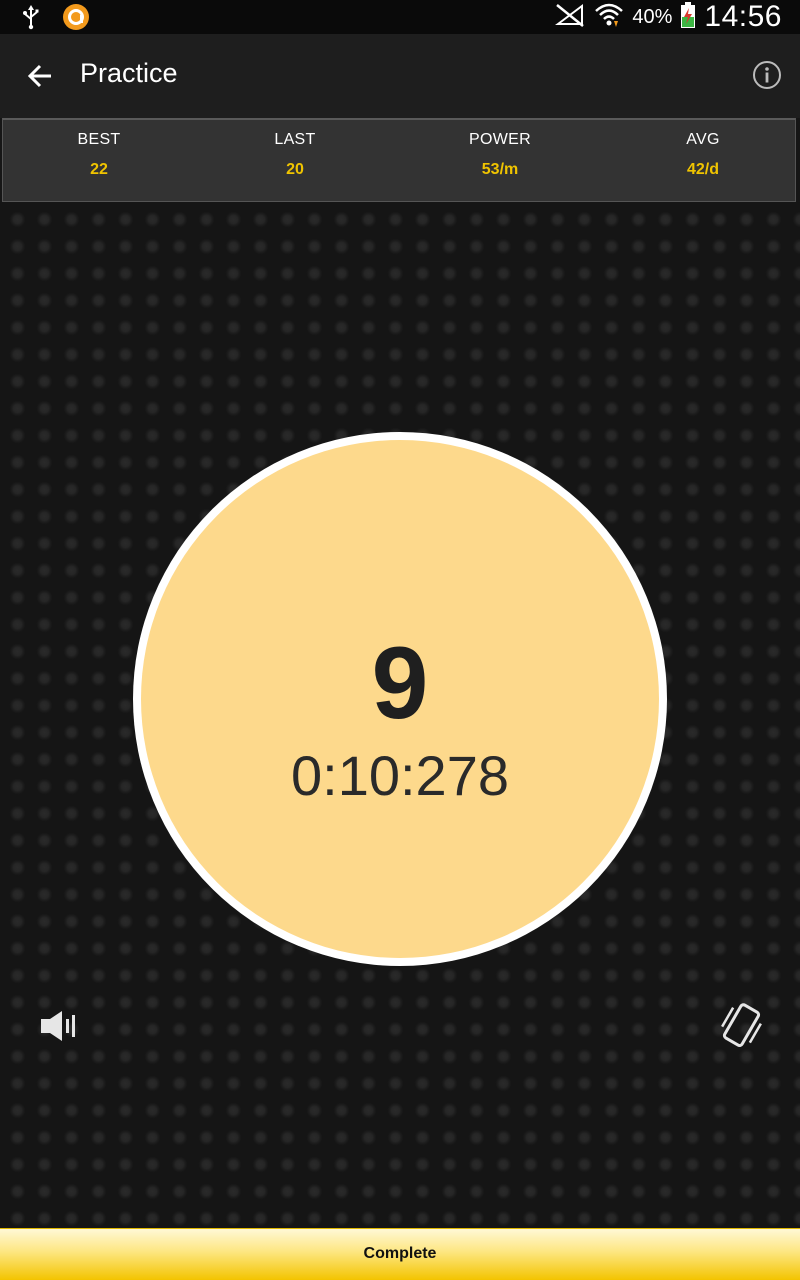 Image resolution: width=800 pixels, height=1280 pixels. Describe the element at coordinates (703, 139) in the screenshot. I see `stat-label: AVG` at that location.